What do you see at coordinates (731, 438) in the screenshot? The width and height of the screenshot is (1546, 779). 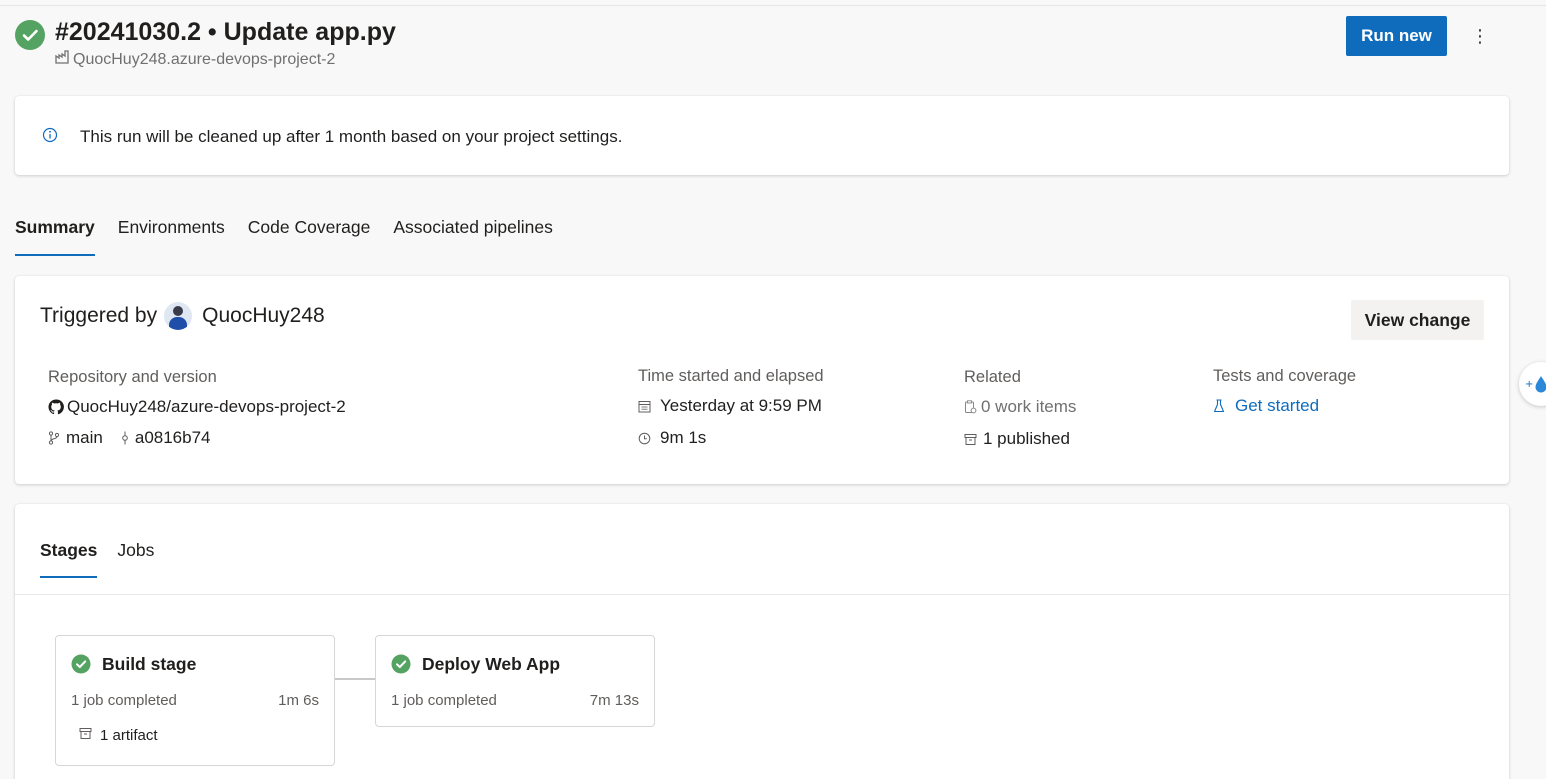 I see `time-elapsed-row: 9m 1s` at bounding box center [731, 438].